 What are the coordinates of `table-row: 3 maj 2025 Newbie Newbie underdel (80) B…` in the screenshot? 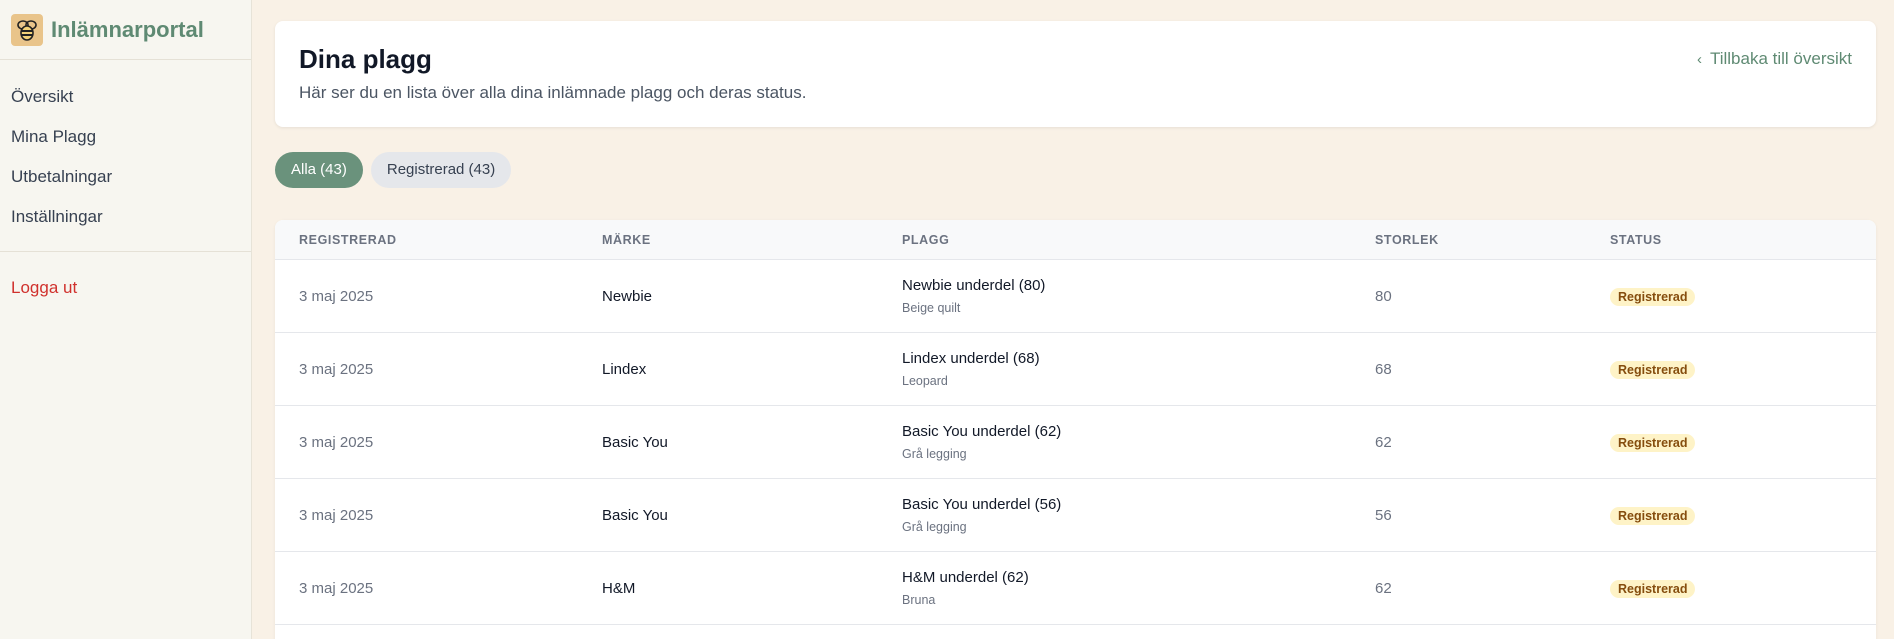 It's located at (1075, 296).